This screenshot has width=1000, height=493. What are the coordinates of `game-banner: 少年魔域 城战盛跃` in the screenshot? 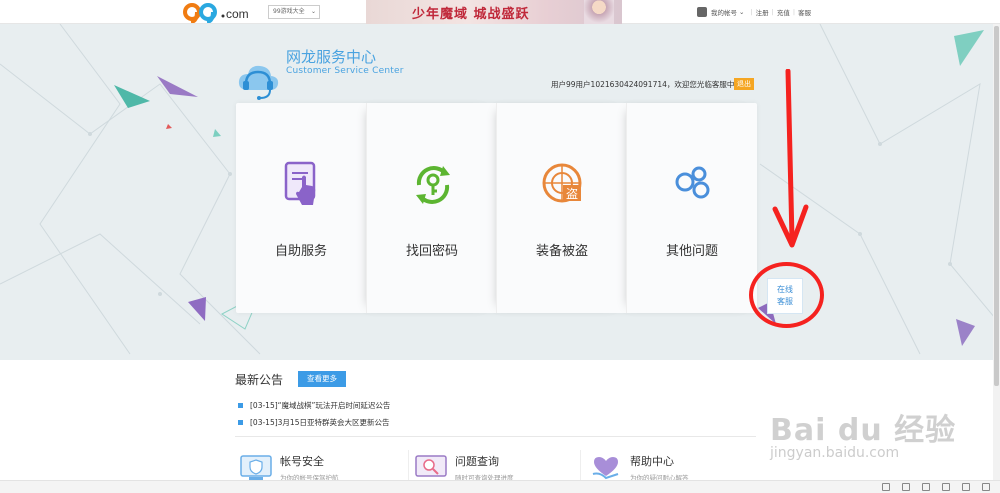 It's located at (494, 12).